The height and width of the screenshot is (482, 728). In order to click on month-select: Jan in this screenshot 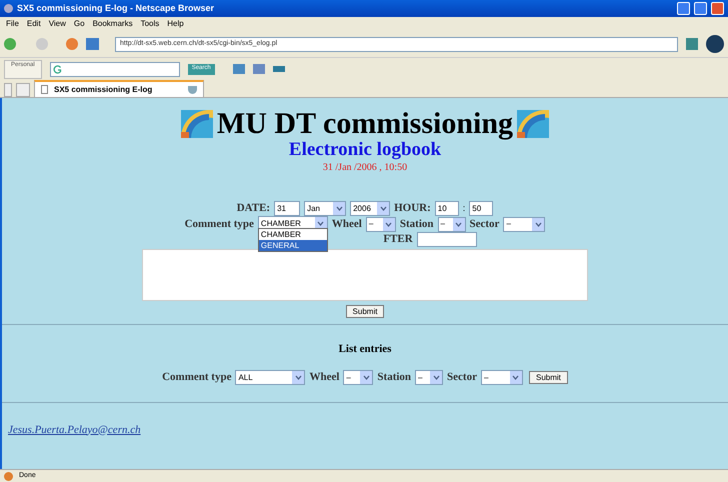, I will do `click(325, 208)`.